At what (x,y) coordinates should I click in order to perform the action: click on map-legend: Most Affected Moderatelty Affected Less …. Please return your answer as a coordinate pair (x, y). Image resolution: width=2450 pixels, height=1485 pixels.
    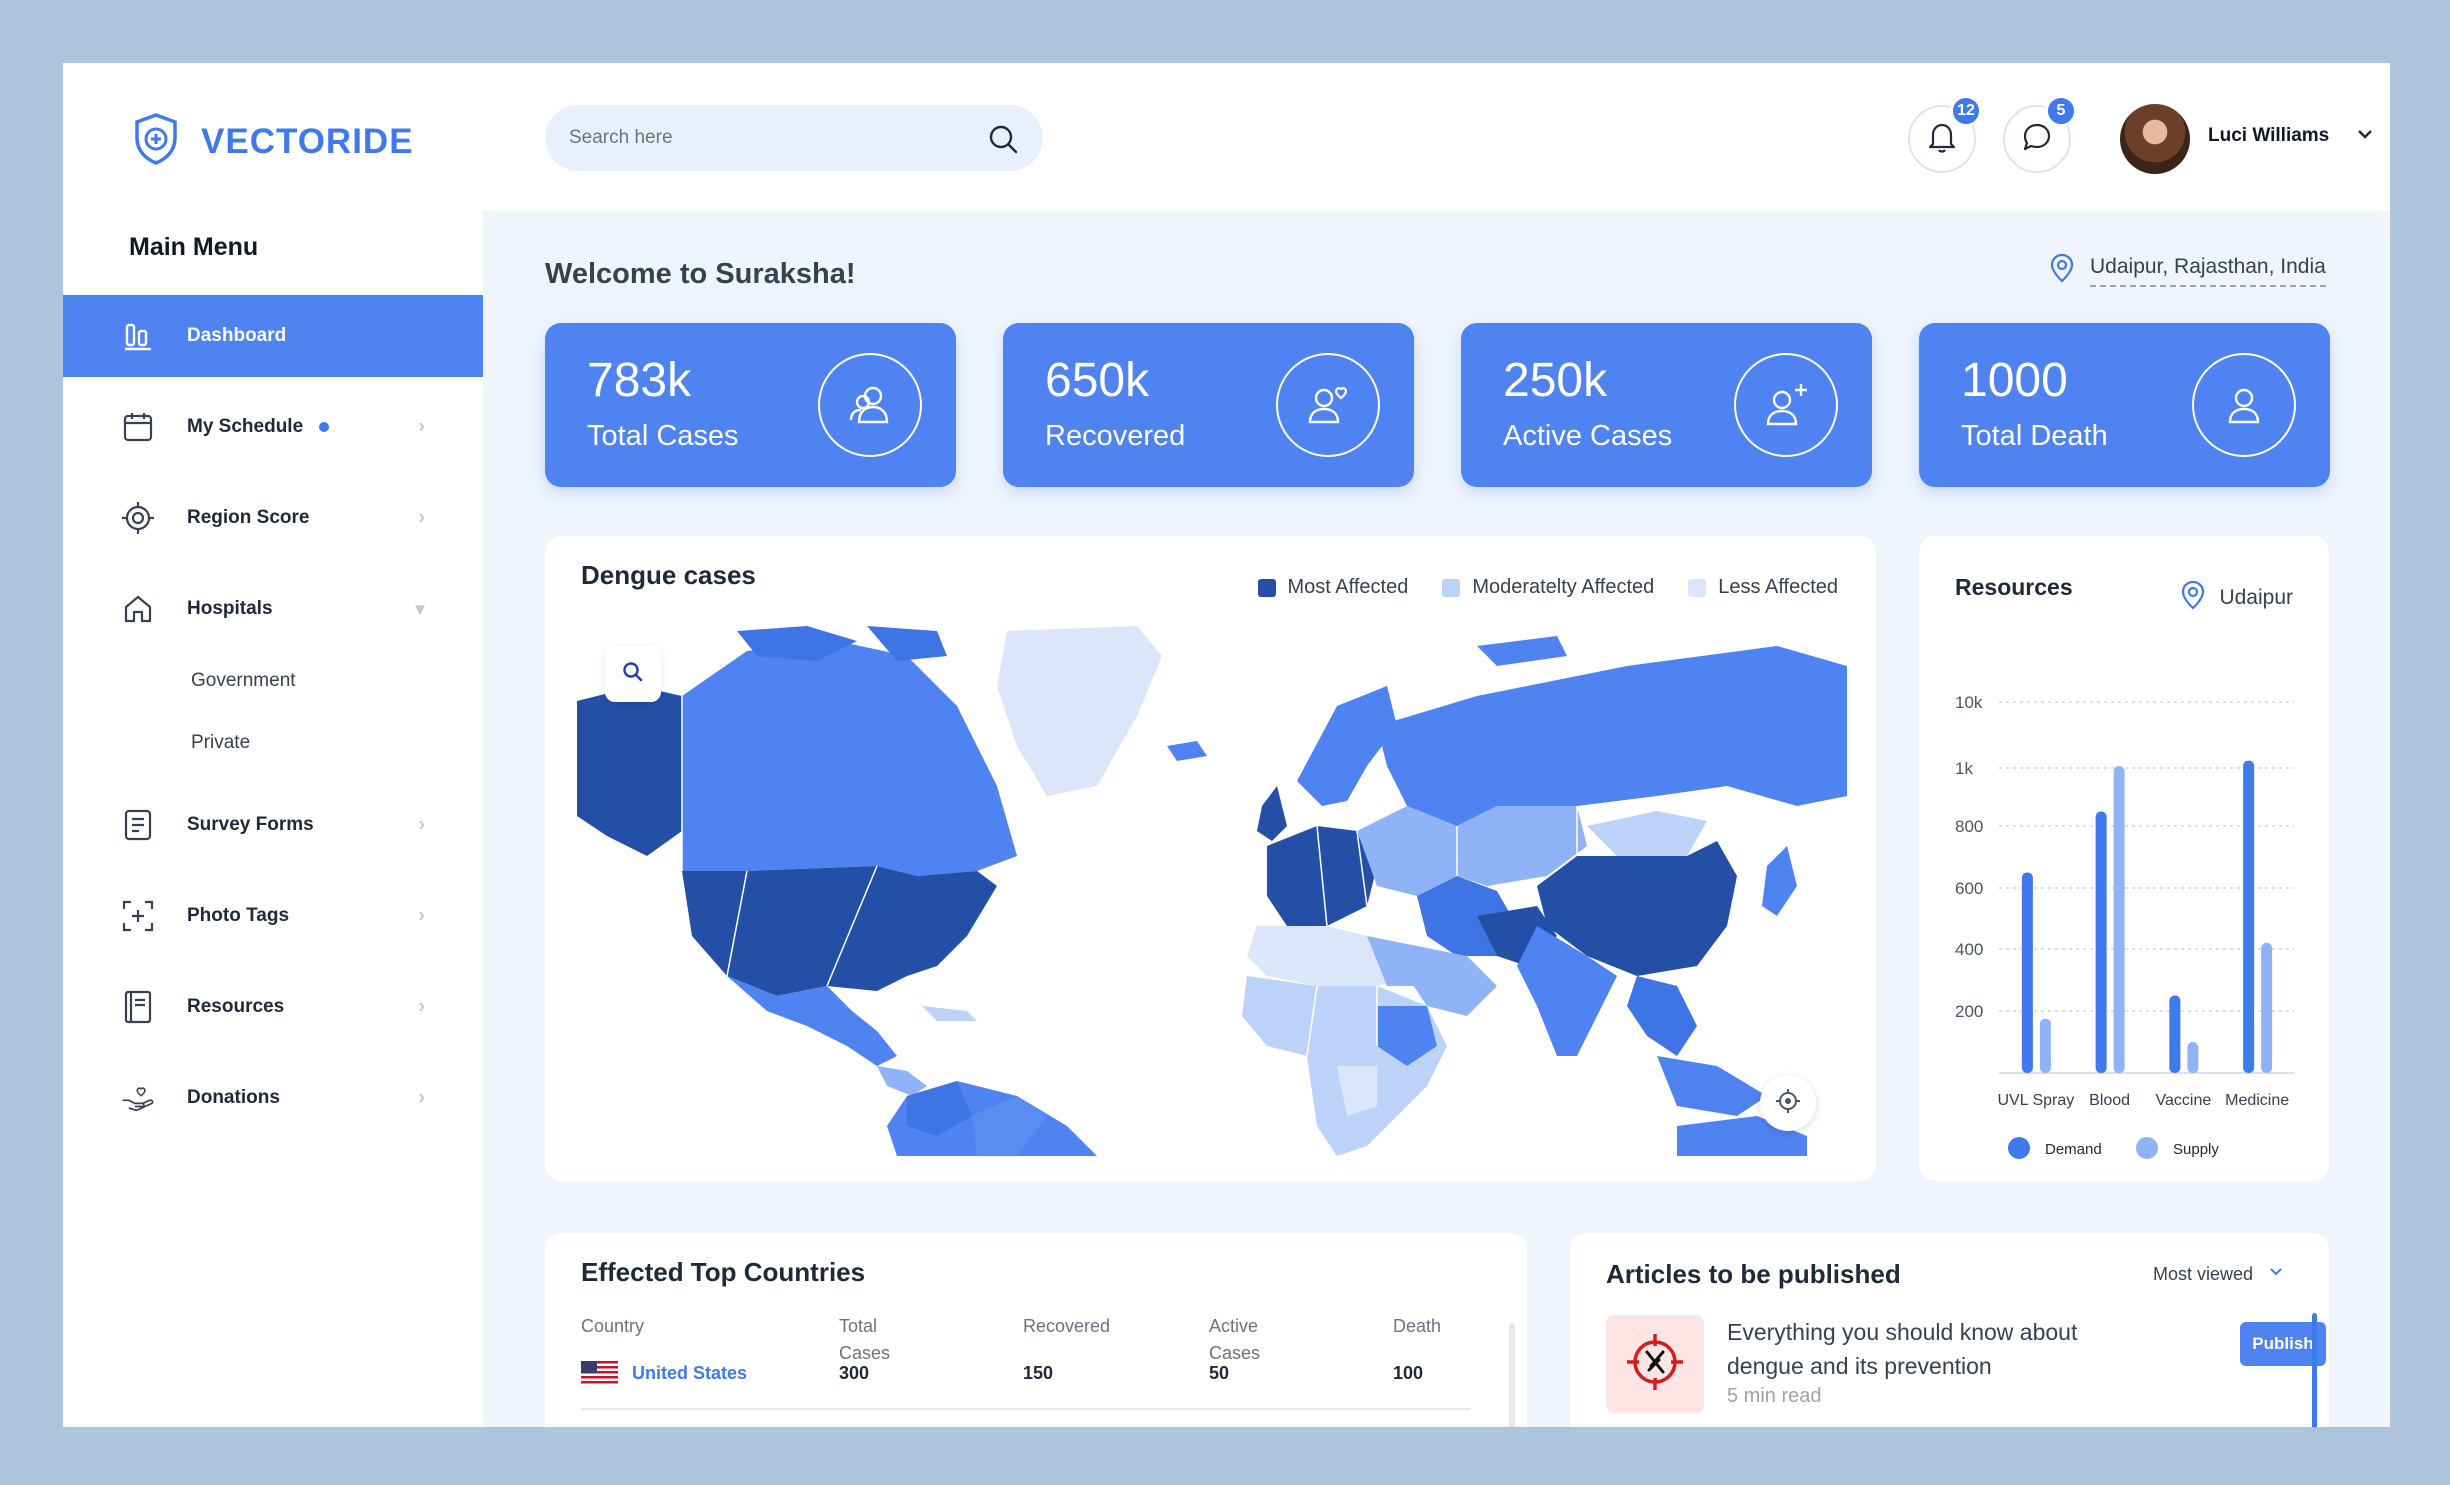
    Looking at the image, I should click on (1547, 587).